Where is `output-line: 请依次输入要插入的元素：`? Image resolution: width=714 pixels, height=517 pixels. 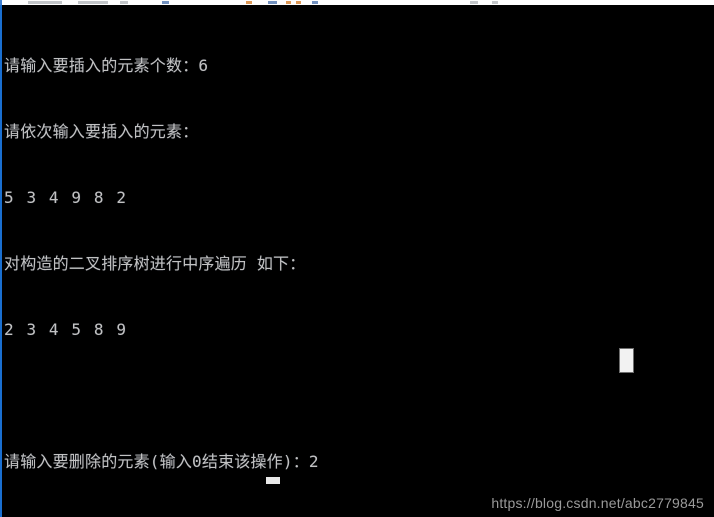
output-line: 请依次输入要插入的元素： is located at coordinates (101, 131).